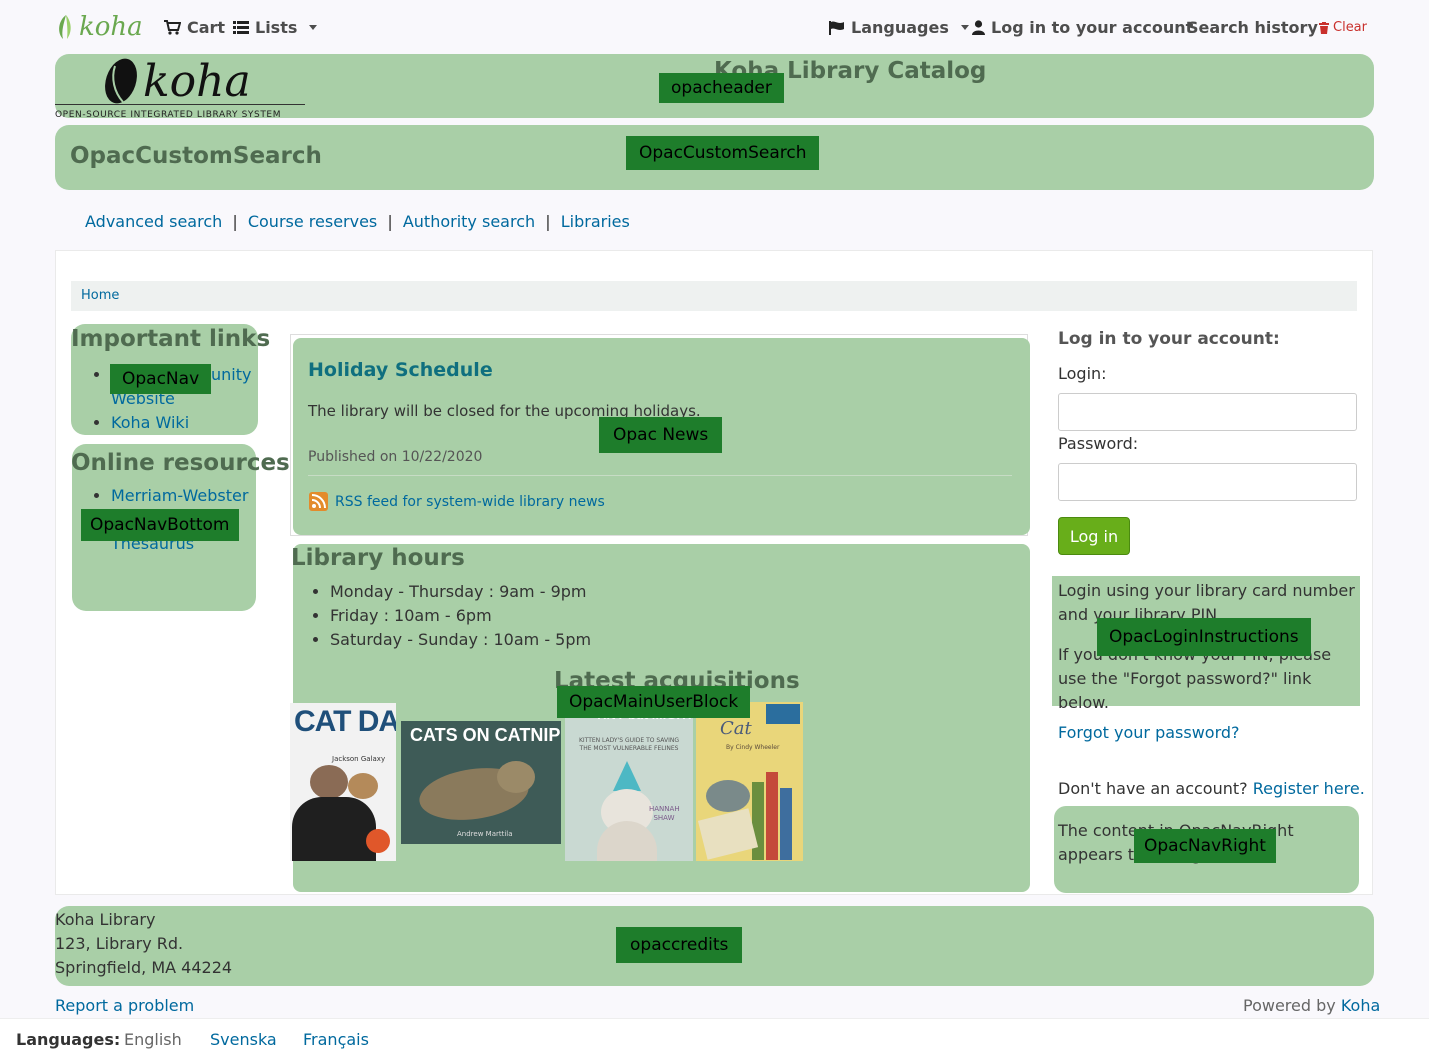  Describe the element at coordinates (1082, 27) in the screenshot. I see `login-link: Log in to your account` at that location.